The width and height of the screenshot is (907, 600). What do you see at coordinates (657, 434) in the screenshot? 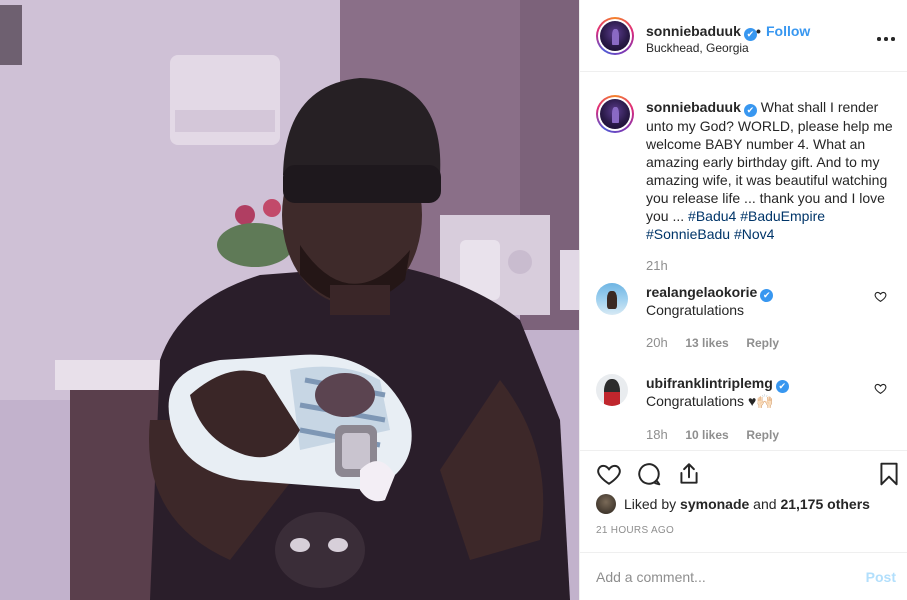
I see `comment-time: 18h` at bounding box center [657, 434].